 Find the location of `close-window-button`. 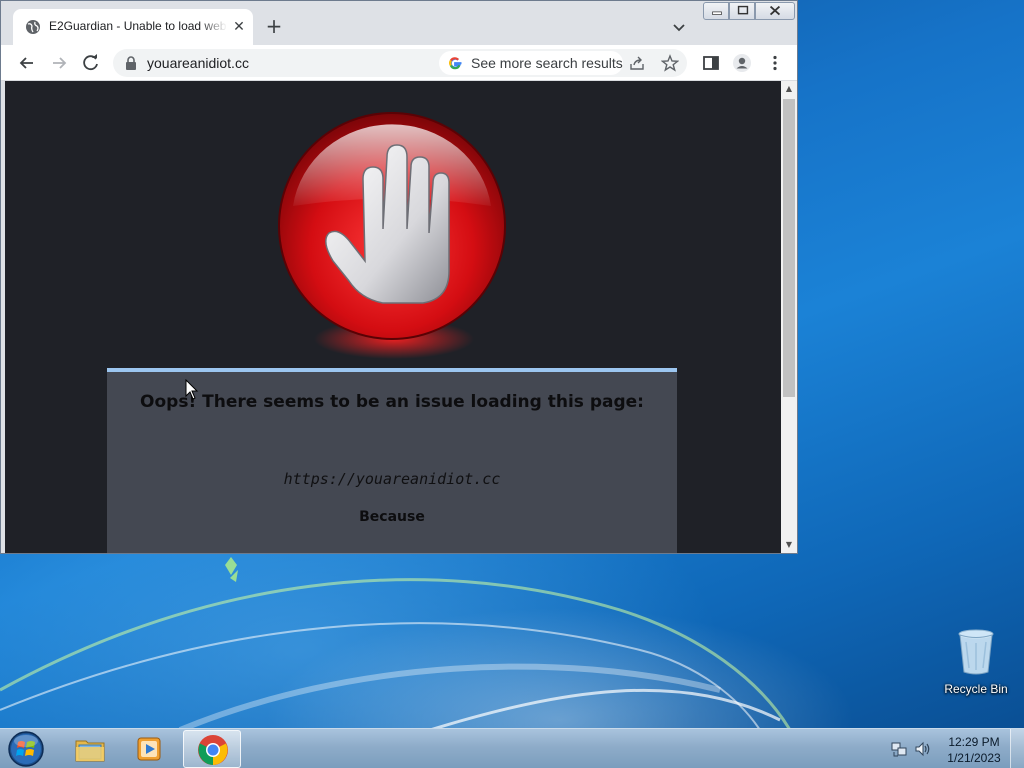

close-window-button is located at coordinates (775, 11).